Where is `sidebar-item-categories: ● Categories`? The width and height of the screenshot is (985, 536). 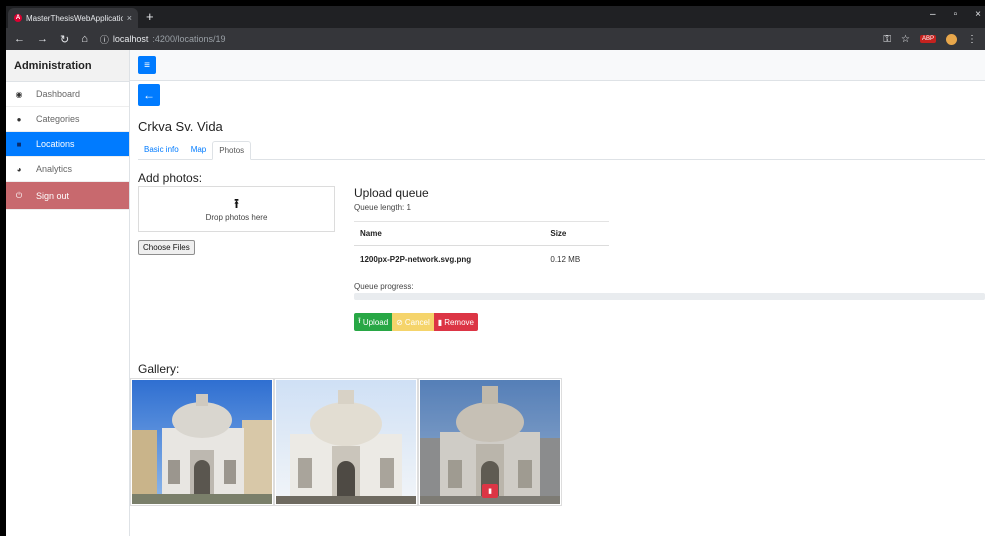
sidebar-item-categories: ● Categories is located at coordinates (67, 119).